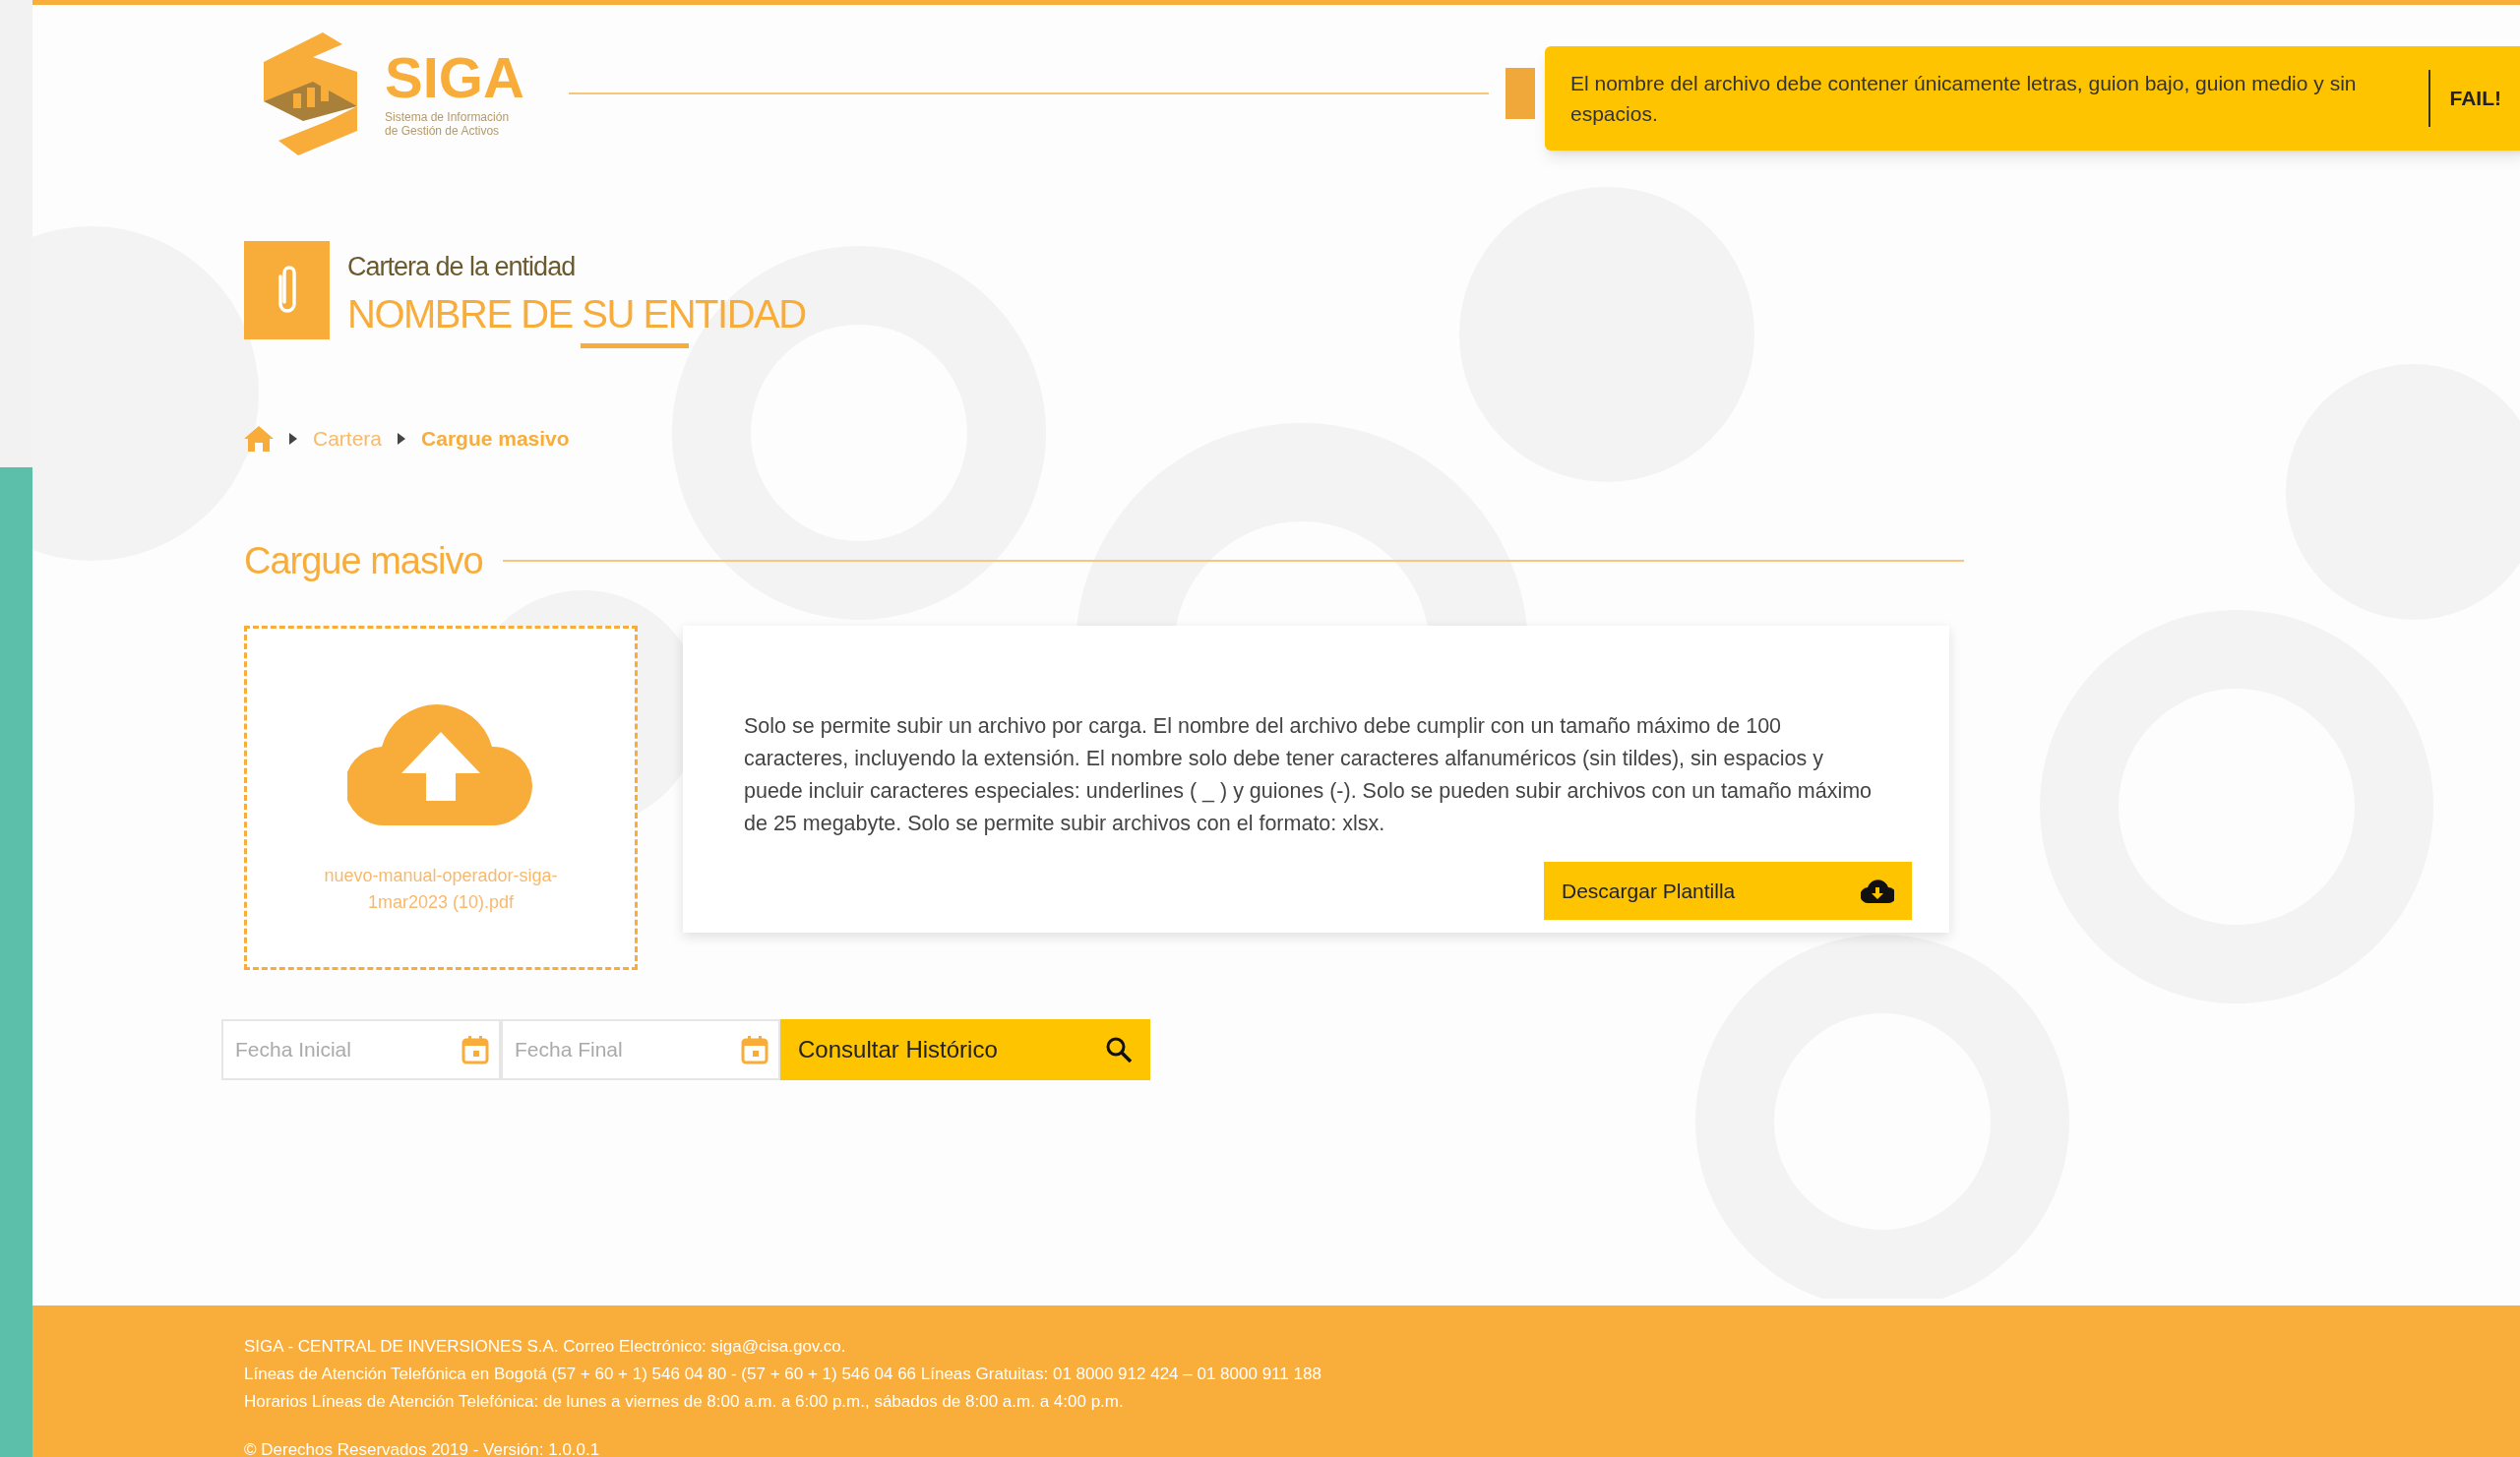 The height and width of the screenshot is (1457, 2520). I want to click on footer-text: Horarios Líneas de Atención Telefónica: de lunes a viernes de 8:00 a.m. a 6:00 p.m., sábados de 8:00 a.m. a 4:00 p.m., so click(684, 1402).